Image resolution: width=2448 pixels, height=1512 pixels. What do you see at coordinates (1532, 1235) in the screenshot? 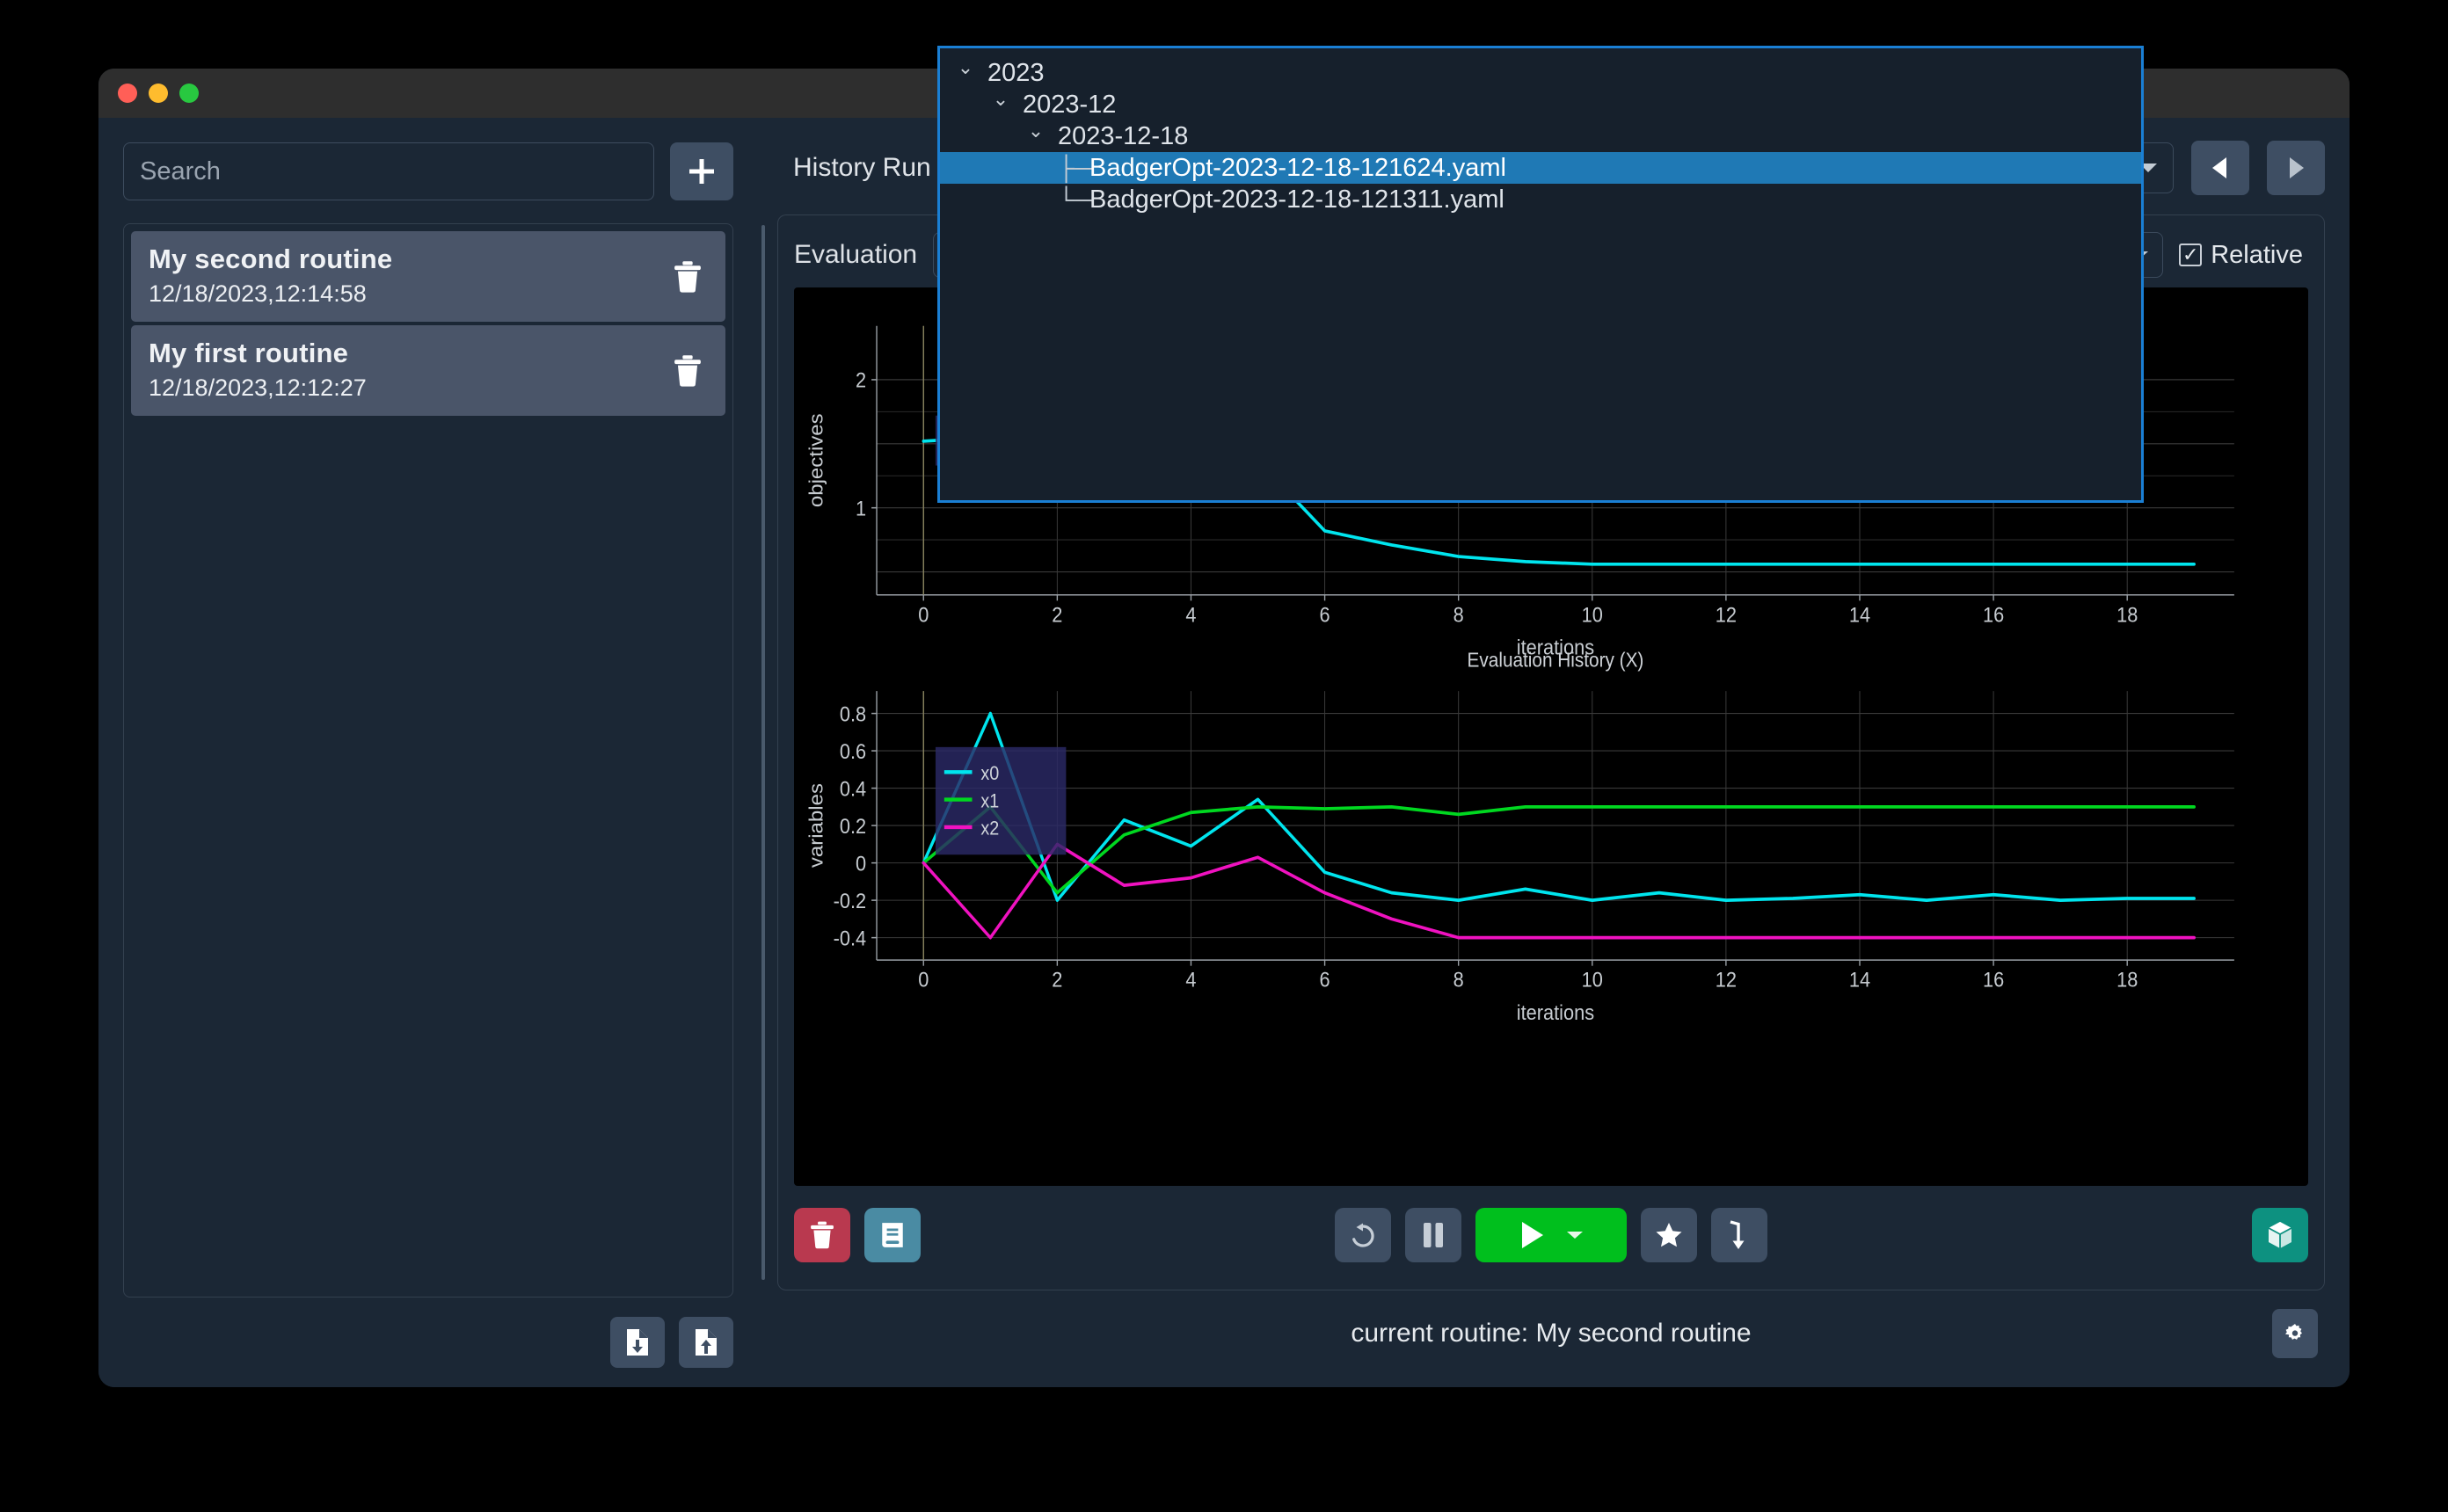
I see `play-icon` at bounding box center [1532, 1235].